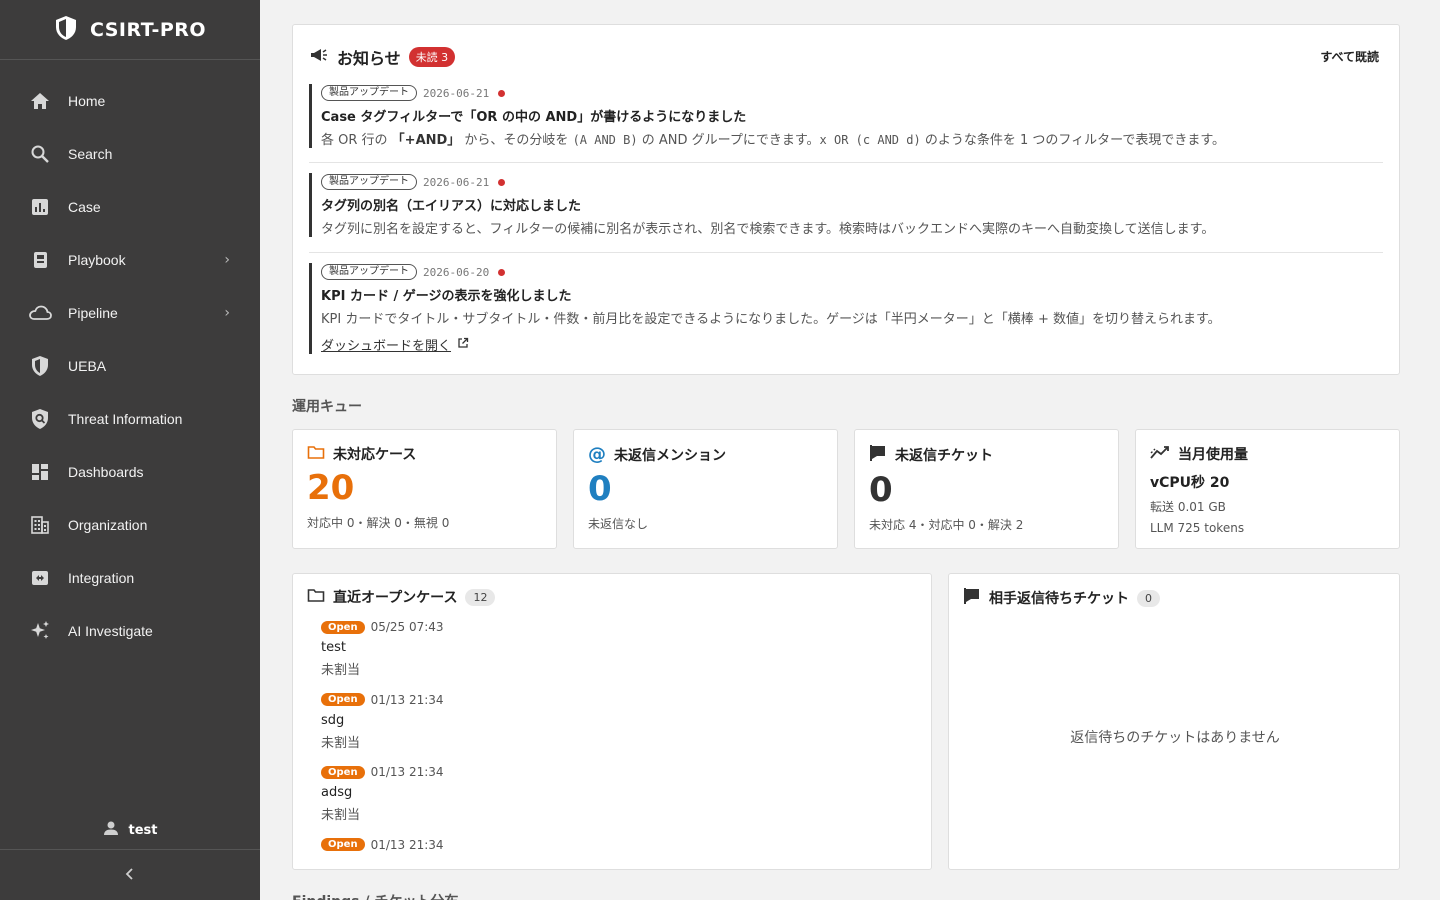 The image size is (1440, 900). What do you see at coordinates (111, 830) in the screenshot?
I see `user-icon` at bounding box center [111, 830].